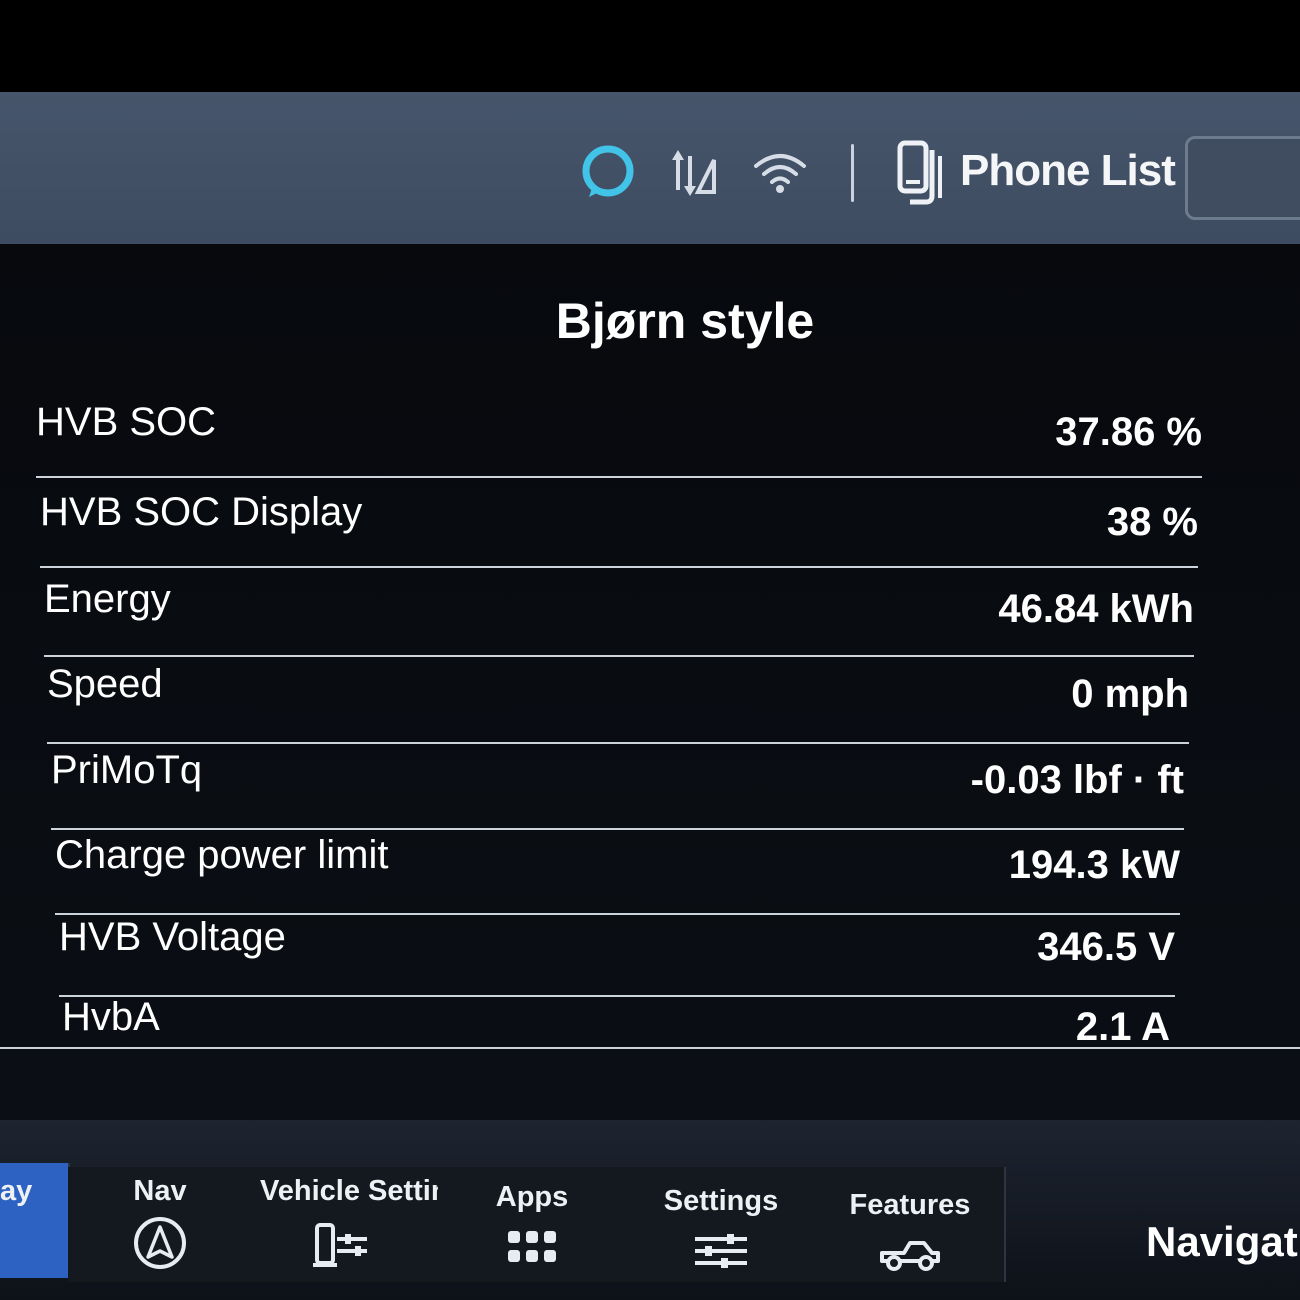 This screenshot has height=1300, width=1300. What do you see at coordinates (1242, 178) in the screenshot?
I see `status-right-button` at bounding box center [1242, 178].